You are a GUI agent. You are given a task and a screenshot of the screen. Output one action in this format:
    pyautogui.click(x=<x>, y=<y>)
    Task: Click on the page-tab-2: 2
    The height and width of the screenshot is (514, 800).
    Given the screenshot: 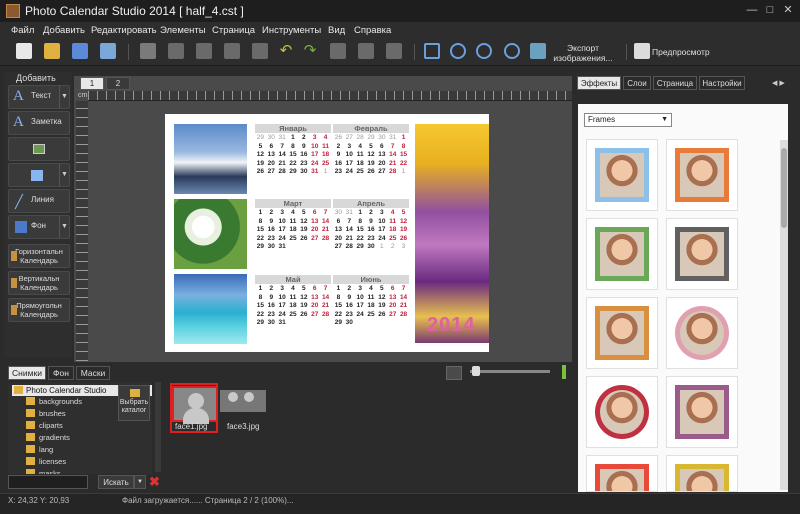 What is the action you would take?
    pyautogui.click(x=118, y=83)
    